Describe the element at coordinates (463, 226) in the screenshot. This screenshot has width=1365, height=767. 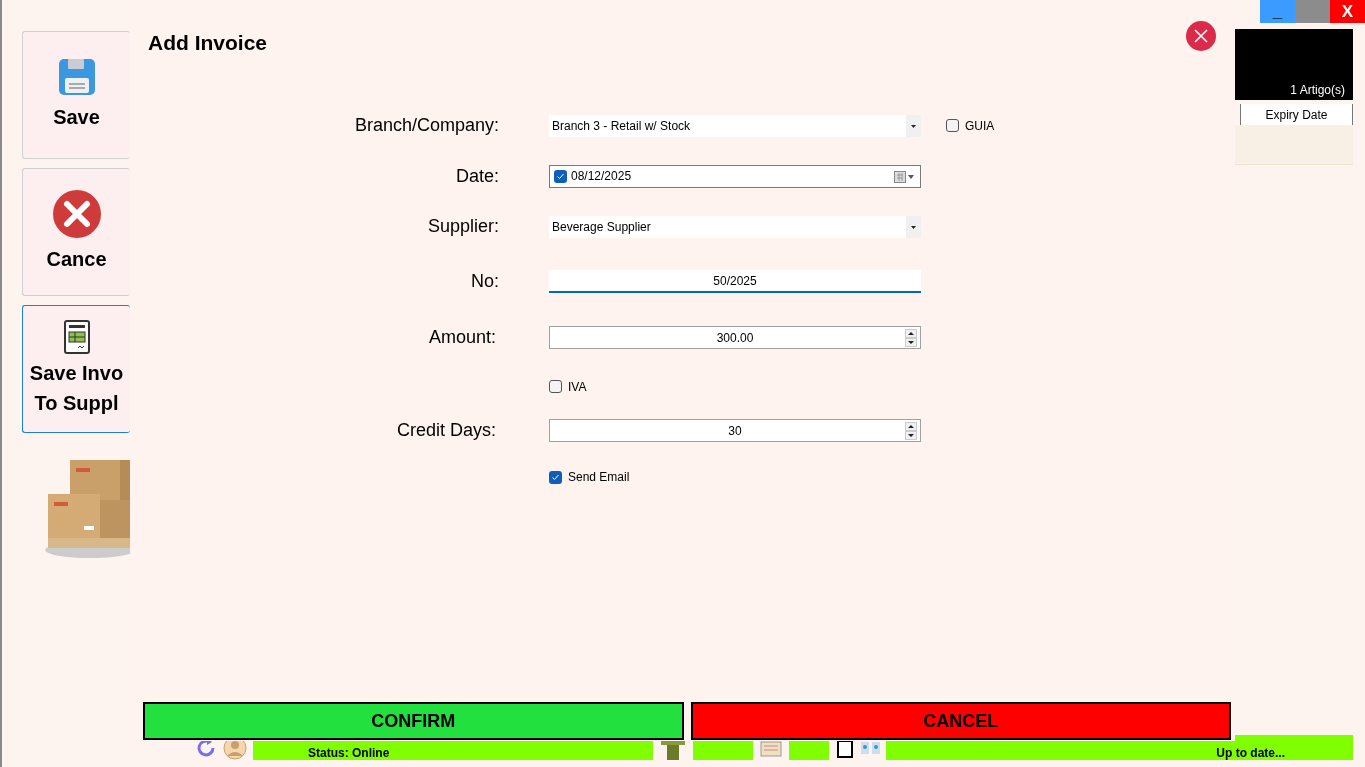
I see `field-label: Supplier:` at that location.